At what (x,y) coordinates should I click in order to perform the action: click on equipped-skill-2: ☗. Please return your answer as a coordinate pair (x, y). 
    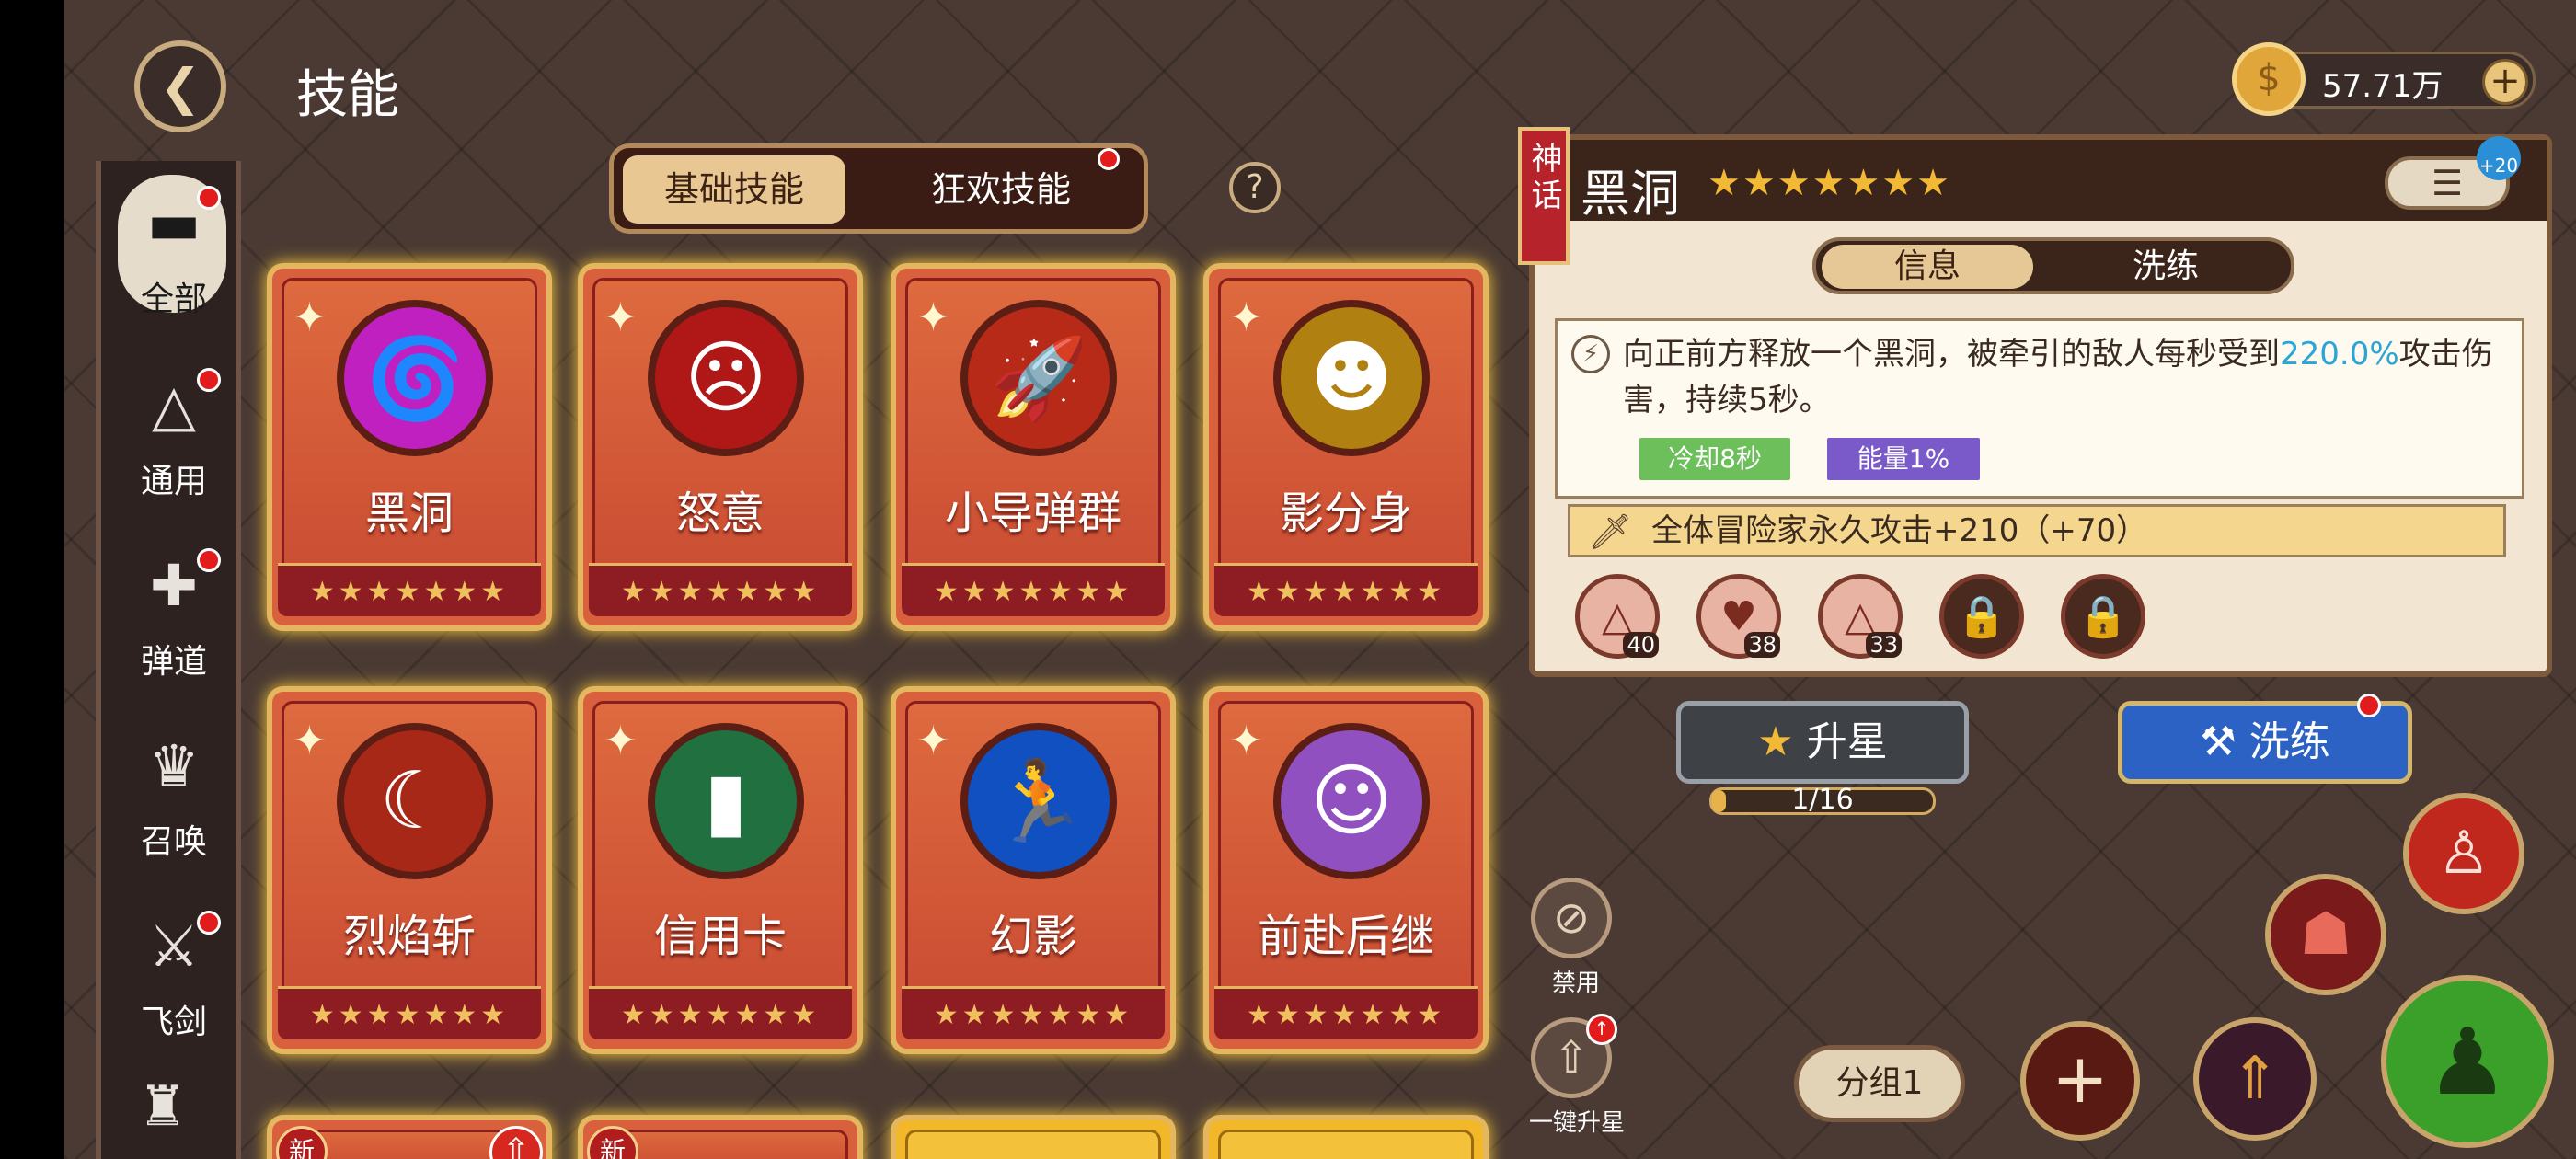
    Looking at the image, I should click on (2325, 934).